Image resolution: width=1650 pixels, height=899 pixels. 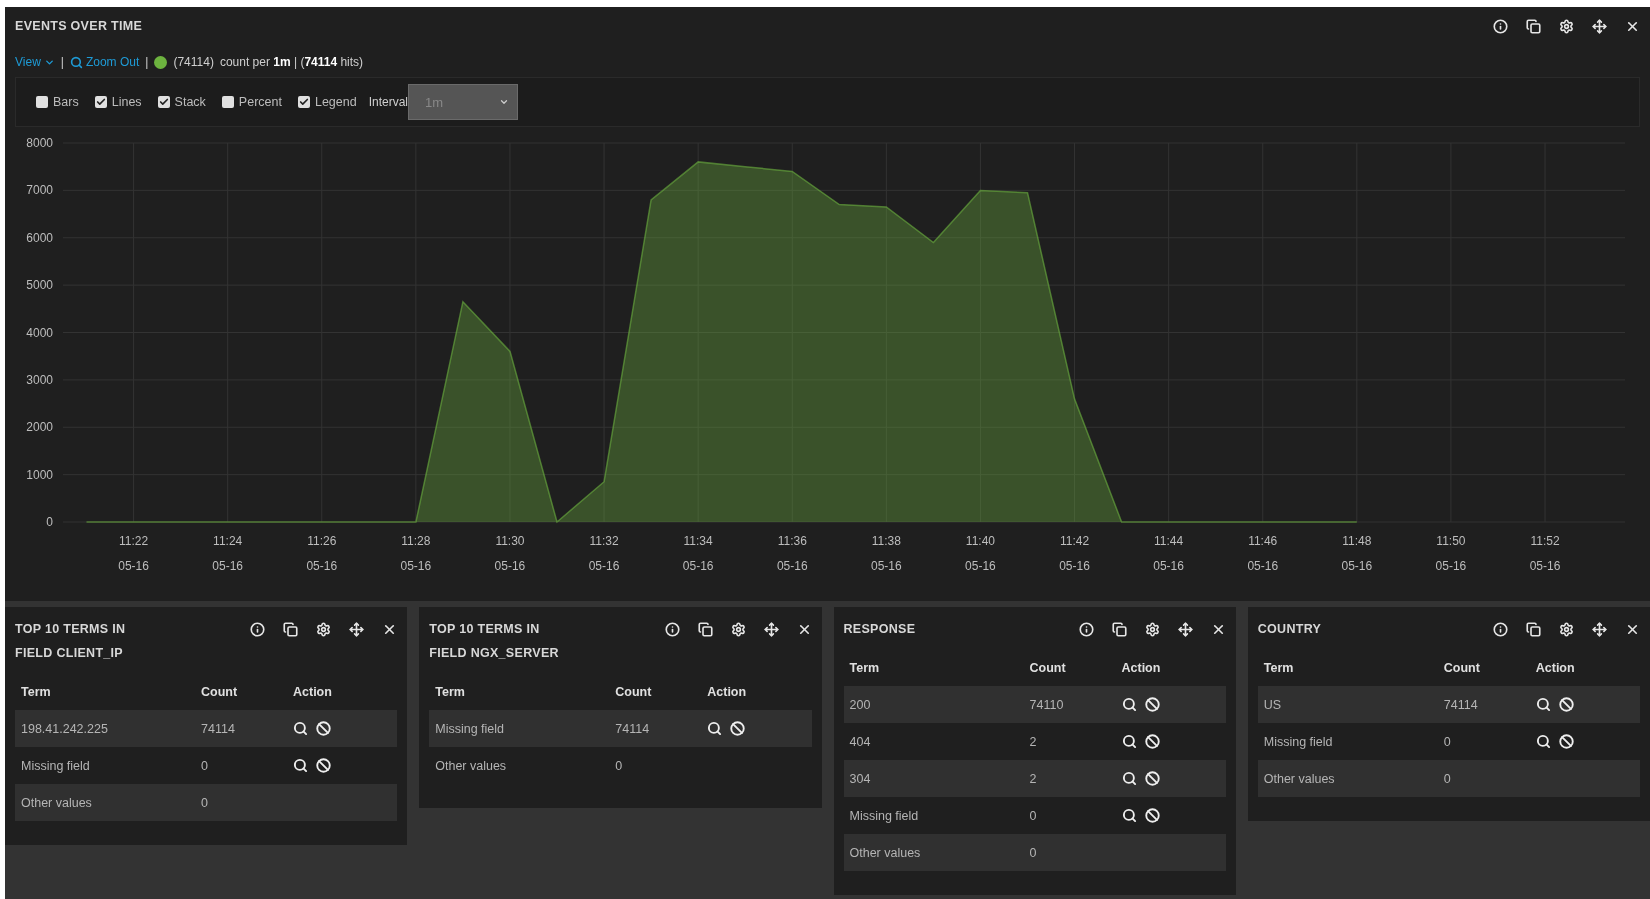 I want to click on term-cell-text: 404, so click(x=860, y=741).